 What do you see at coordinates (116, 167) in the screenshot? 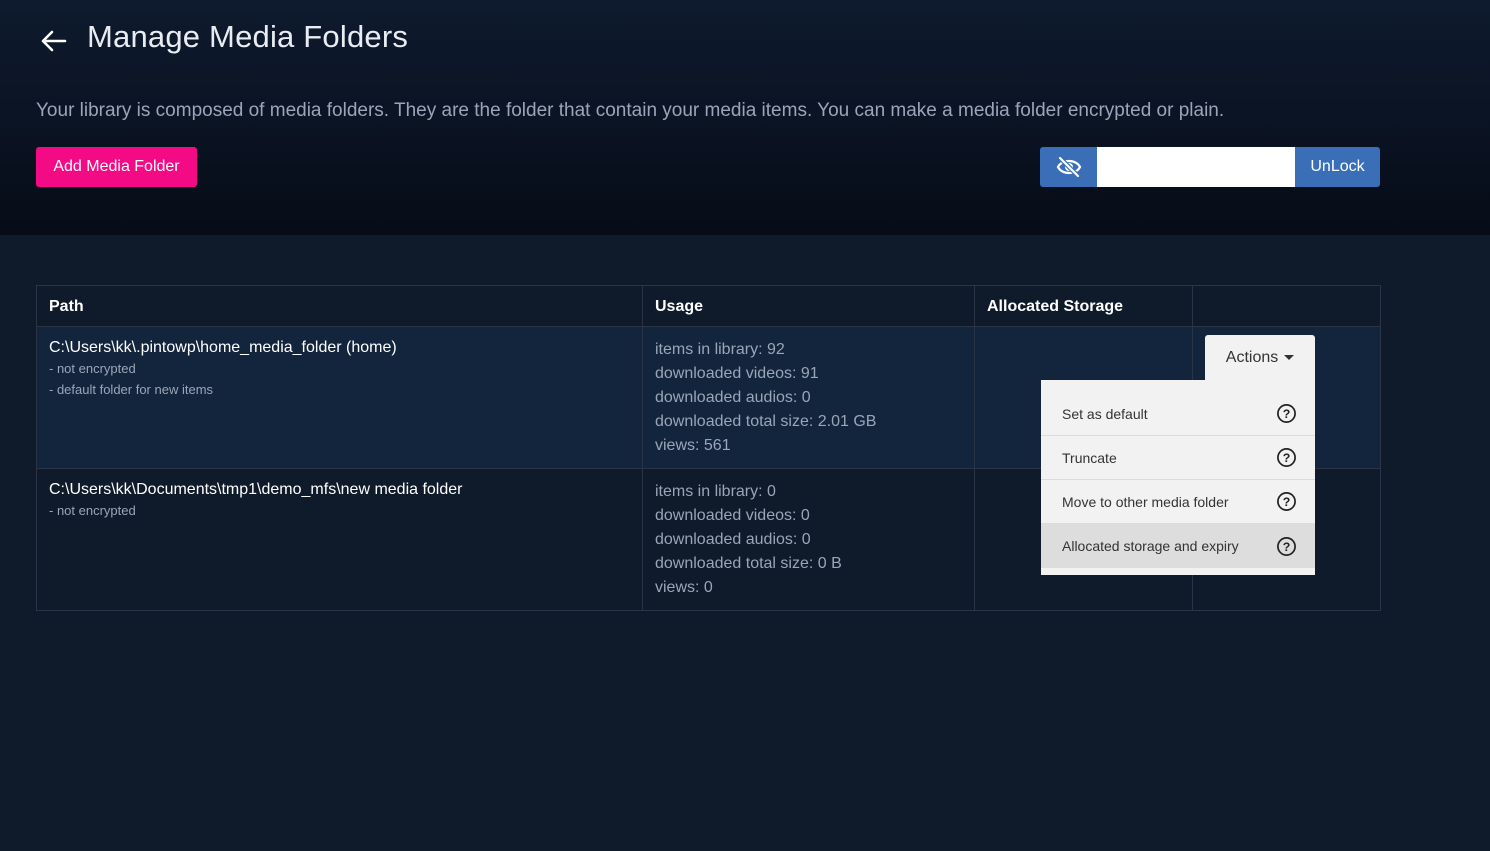
I see `add-media-folder-button: Add Media Folder` at bounding box center [116, 167].